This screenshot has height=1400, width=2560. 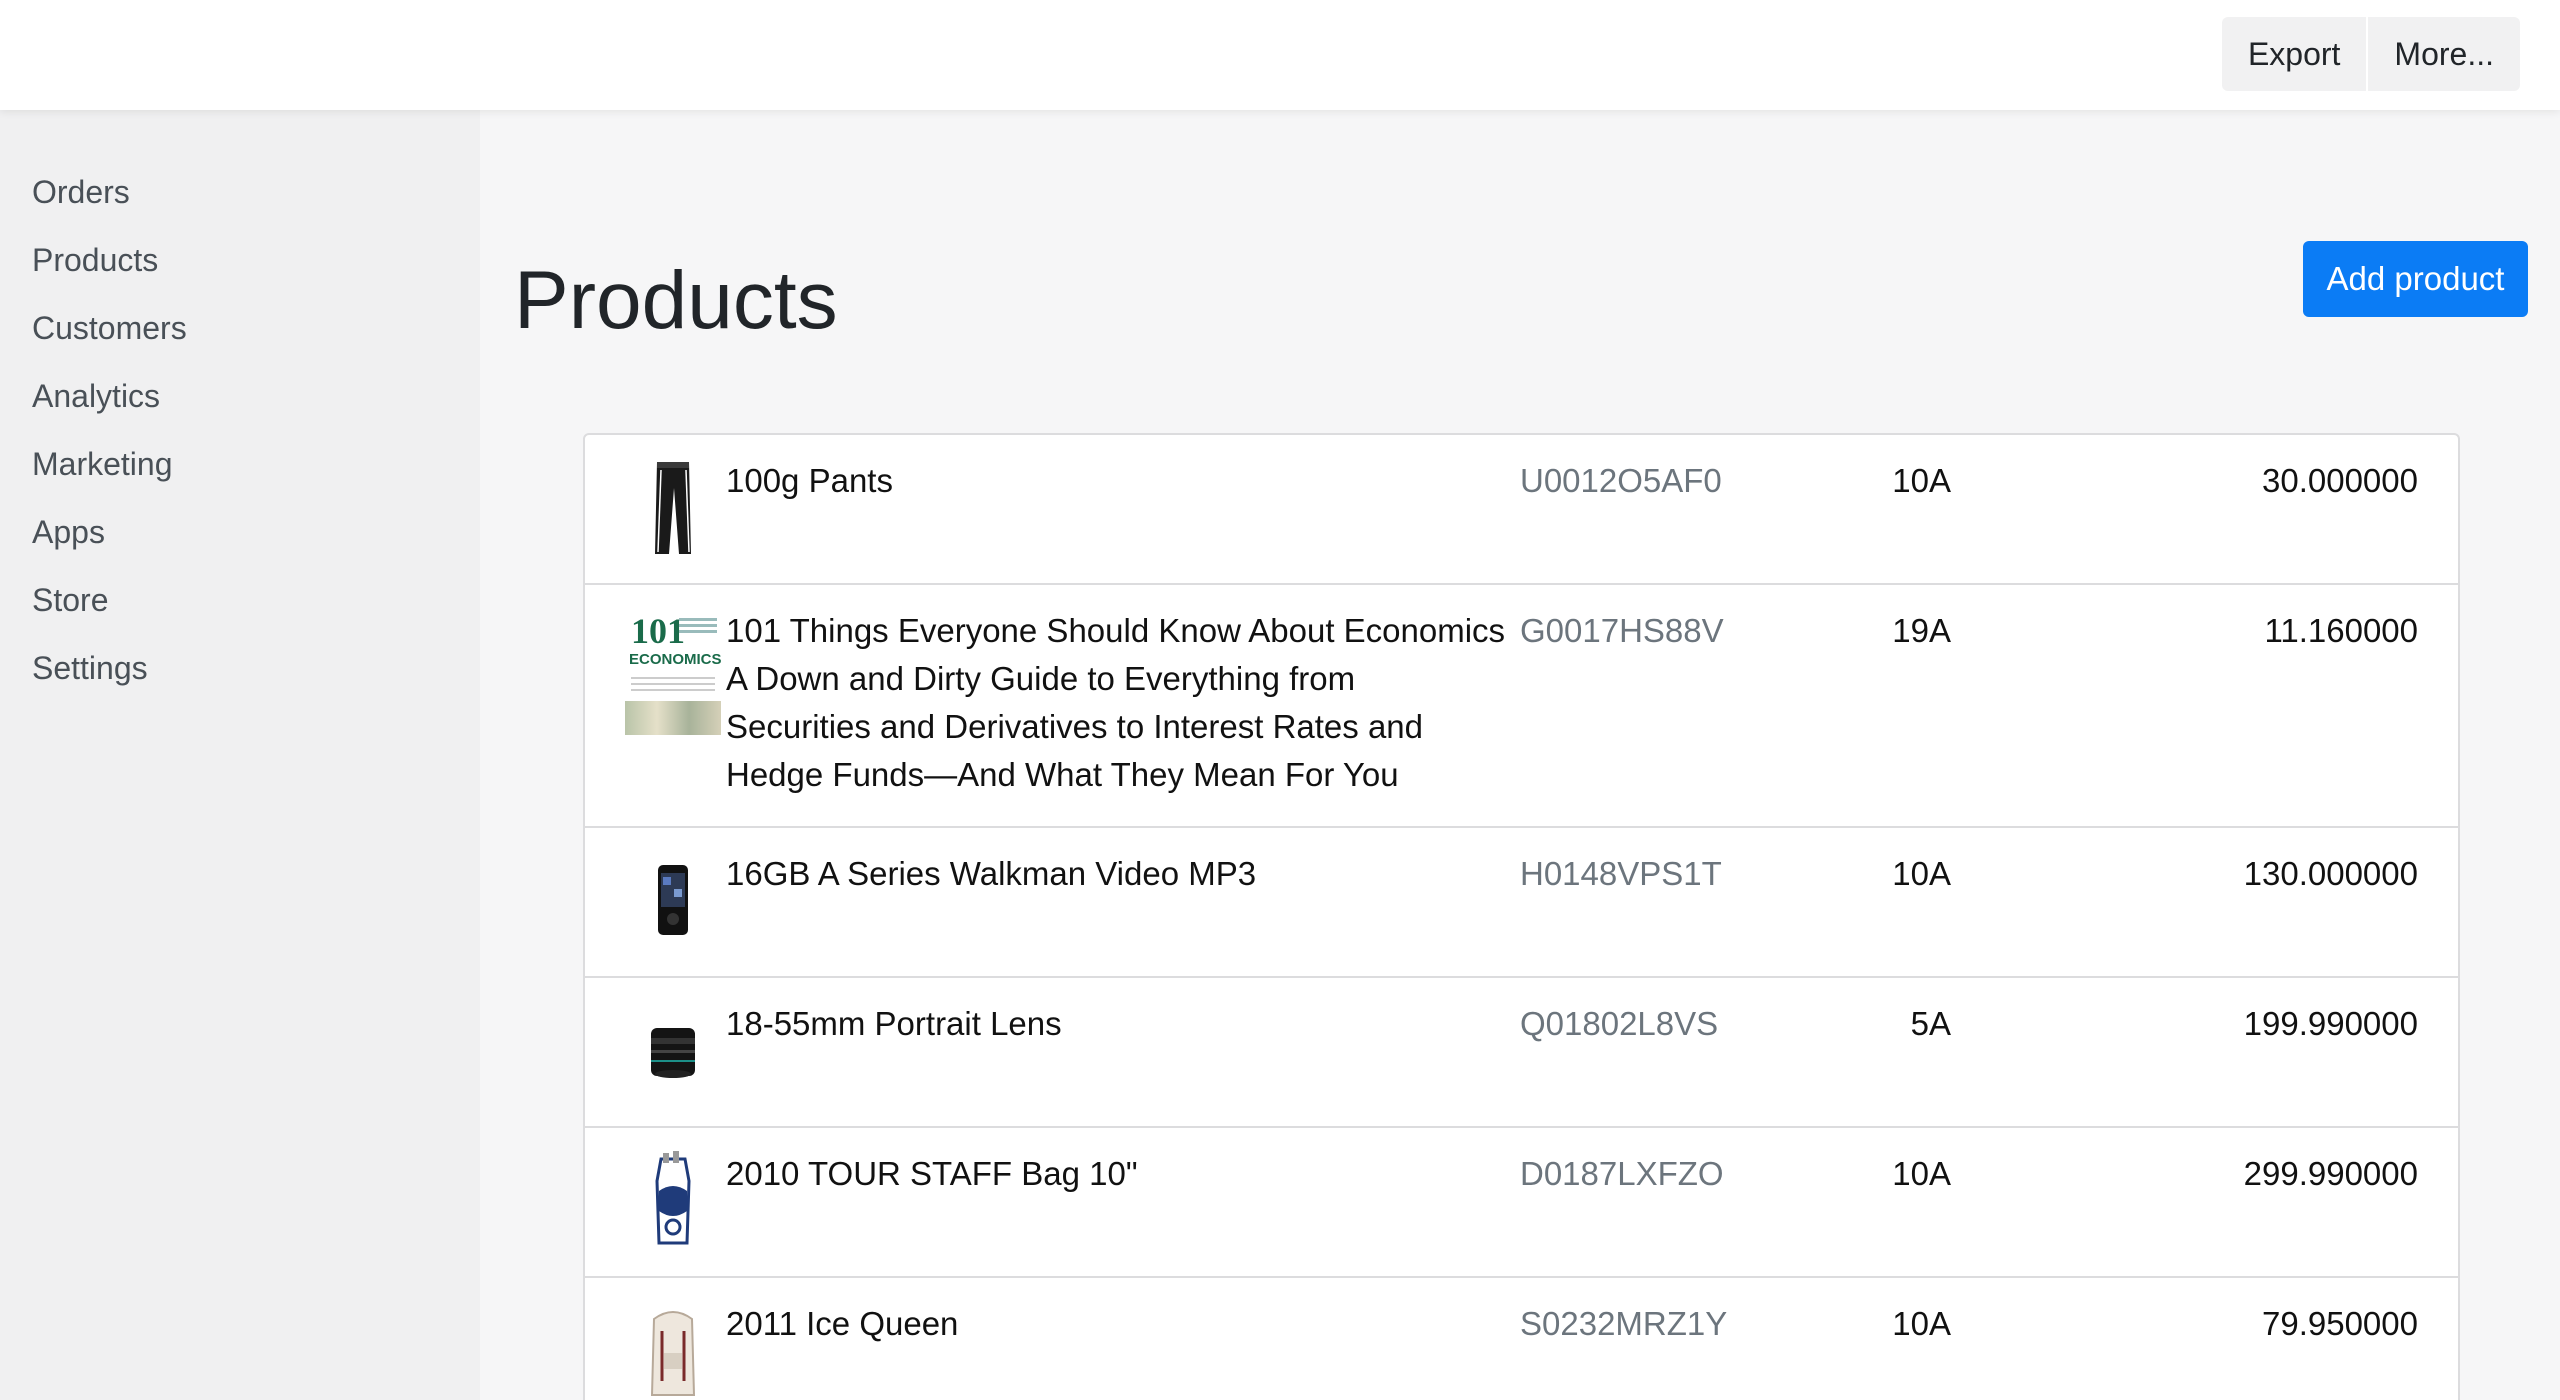 What do you see at coordinates (2330, 1023) in the screenshot?
I see `product-price: 199.990000` at bounding box center [2330, 1023].